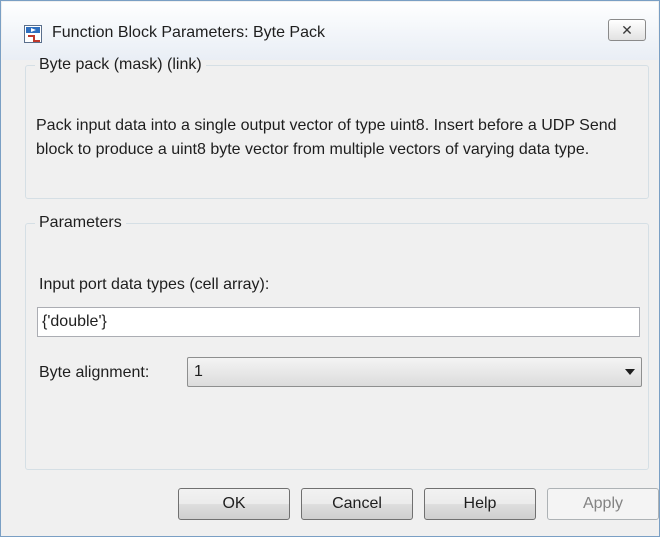  Describe the element at coordinates (188, 32) in the screenshot. I see `window-title: Function Block Parameters: Byte Pack` at that location.